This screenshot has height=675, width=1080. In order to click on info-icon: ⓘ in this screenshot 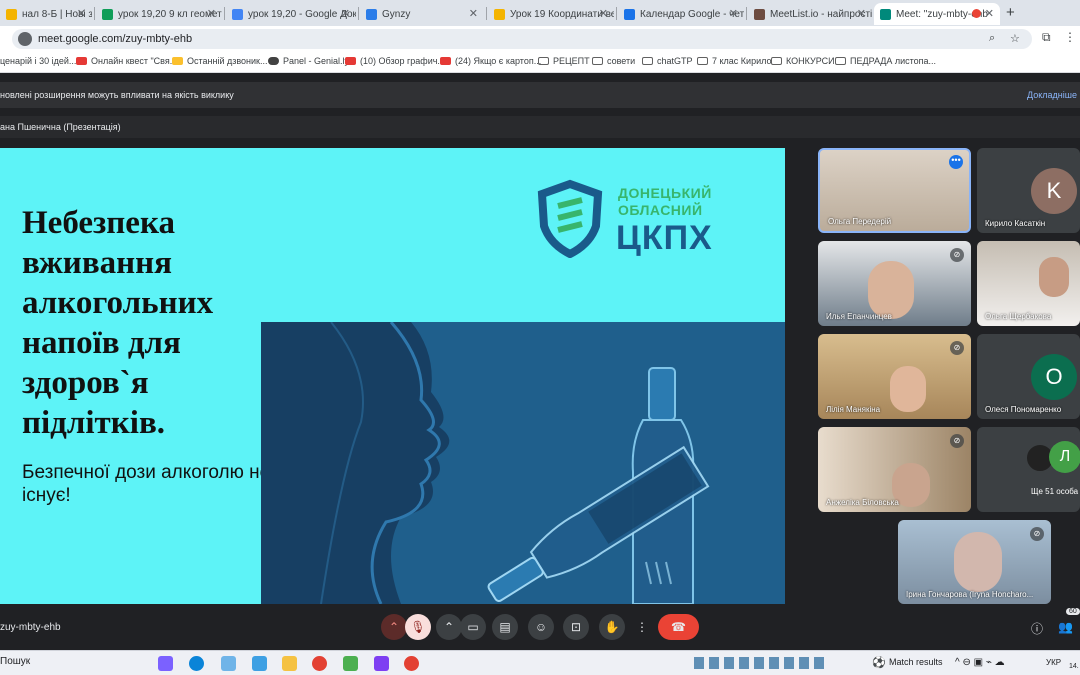, I will do `click(1037, 628)`.